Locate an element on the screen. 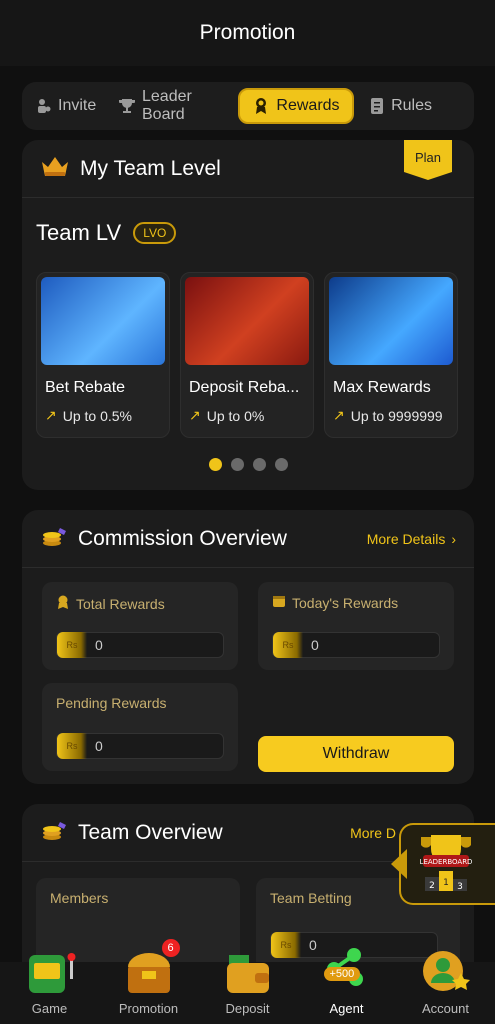 This screenshot has width=495, height=1024. total-rewards-value: 0 is located at coordinates (99, 645).